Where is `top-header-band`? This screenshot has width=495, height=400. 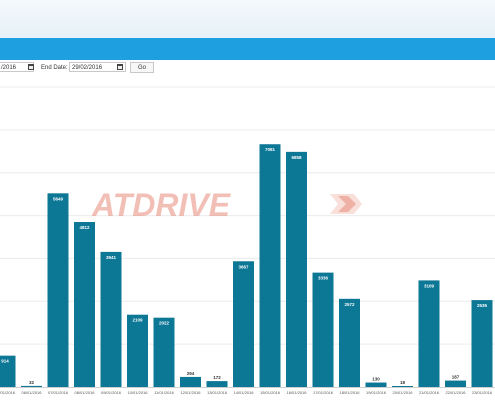 top-header-band is located at coordinates (247, 19).